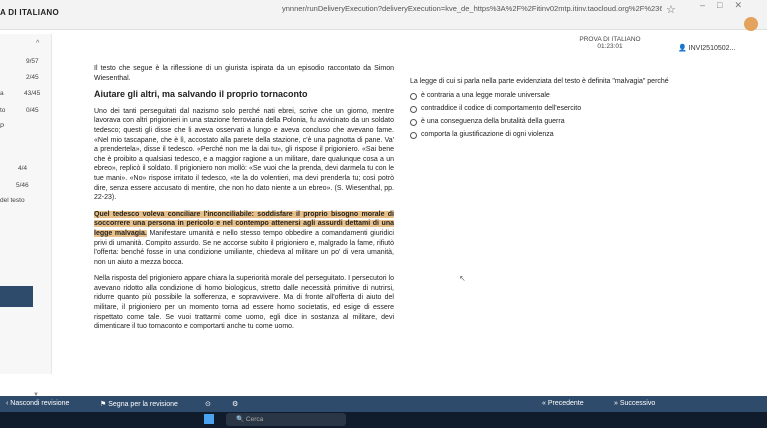  I want to click on test-name: PROVA DI ITALIANO, so click(610, 39).